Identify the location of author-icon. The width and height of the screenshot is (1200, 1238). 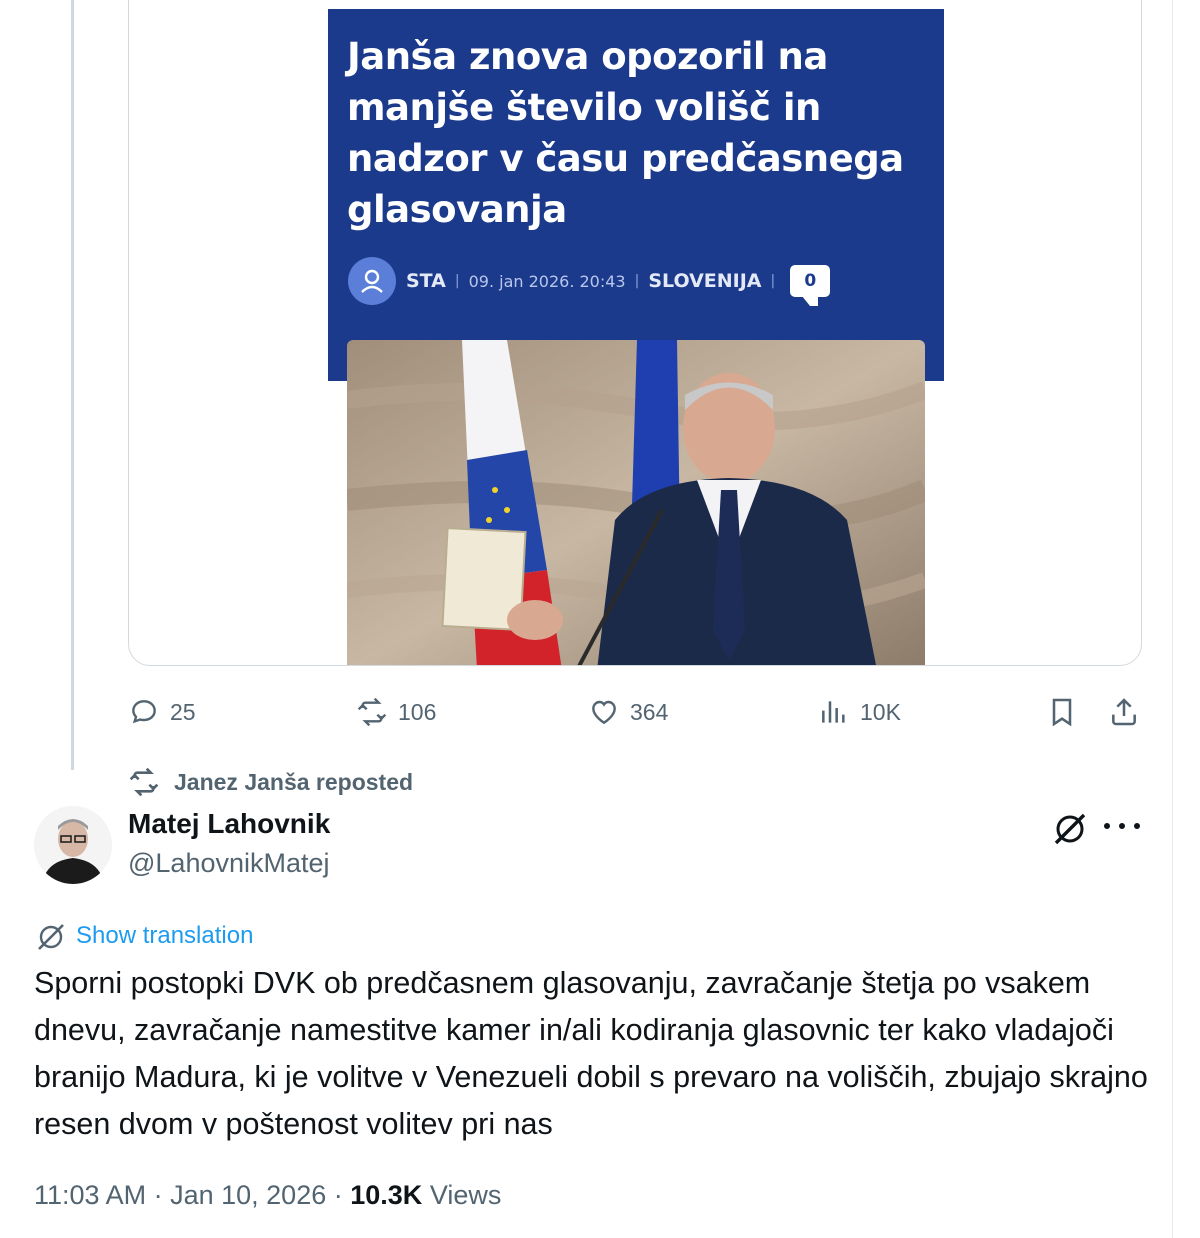
(372, 281).